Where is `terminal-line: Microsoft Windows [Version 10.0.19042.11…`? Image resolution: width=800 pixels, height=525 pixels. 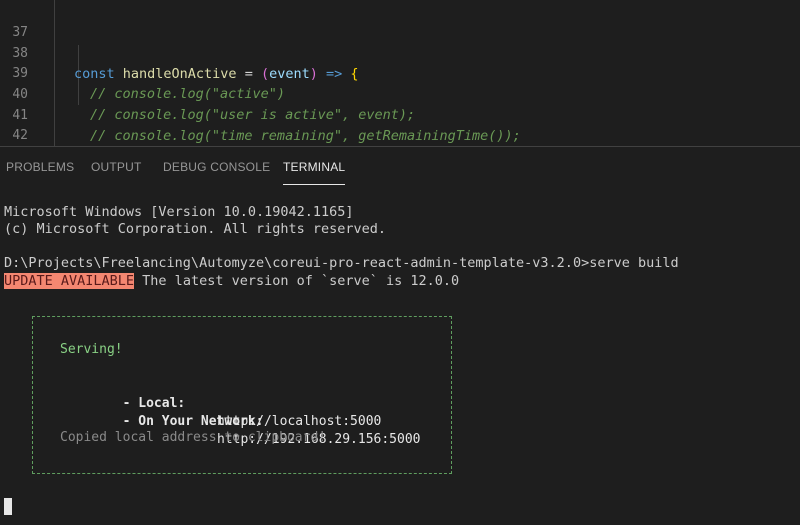
terminal-line: Microsoft Windows [Version 10.0.19042.11… is located at coordinates (179, 212).